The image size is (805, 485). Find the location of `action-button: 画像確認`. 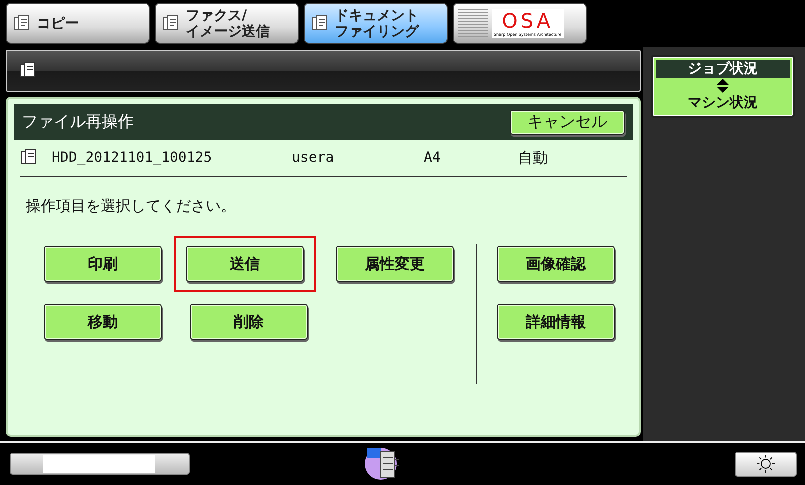

action-button: 画像確認 is located at coordinates (556, 264).